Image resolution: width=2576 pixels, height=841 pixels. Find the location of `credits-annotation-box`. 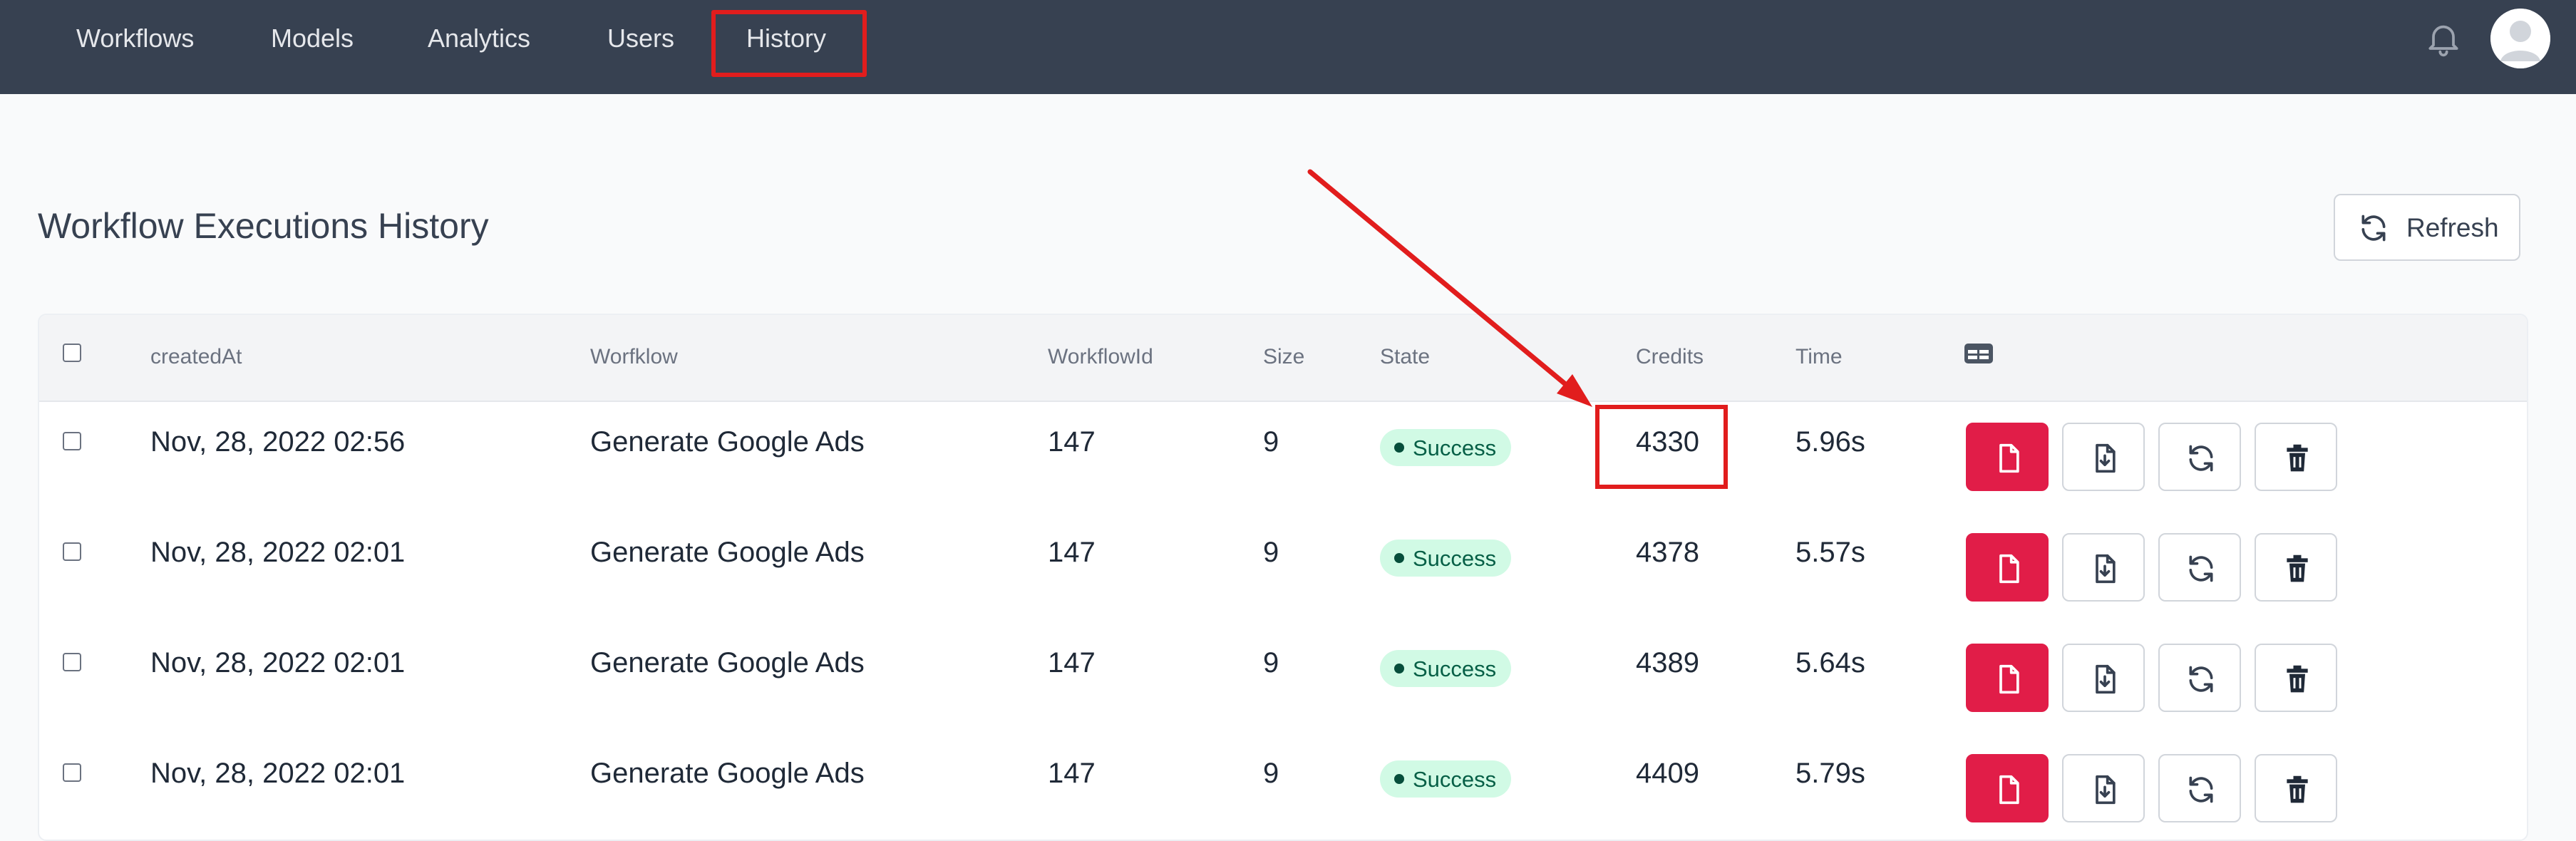

credits-annotation-box is located at coordinates (1661, 447).